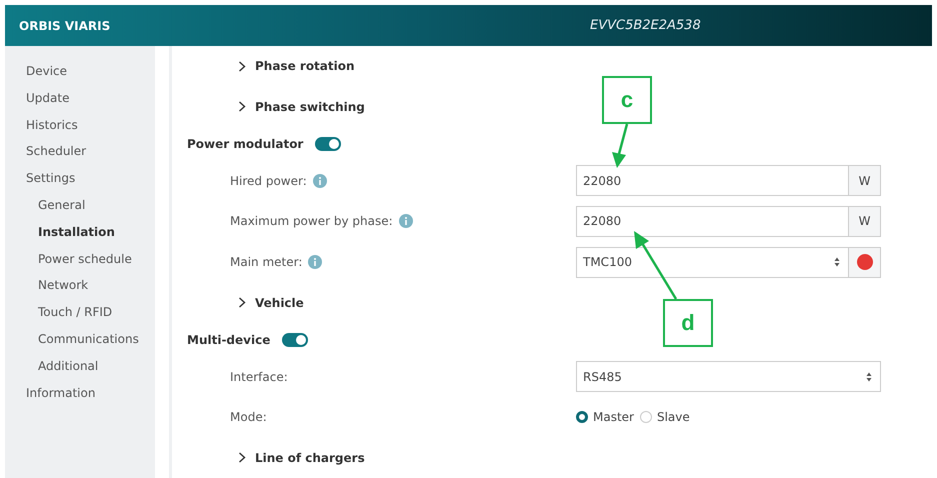 The height and width of the screenshot is (478, 937). What do you see at coordinates (645, 25) in the screenshot?
I see `device-id: EVVC5B2E2A538` at bounding box center [645, 25].